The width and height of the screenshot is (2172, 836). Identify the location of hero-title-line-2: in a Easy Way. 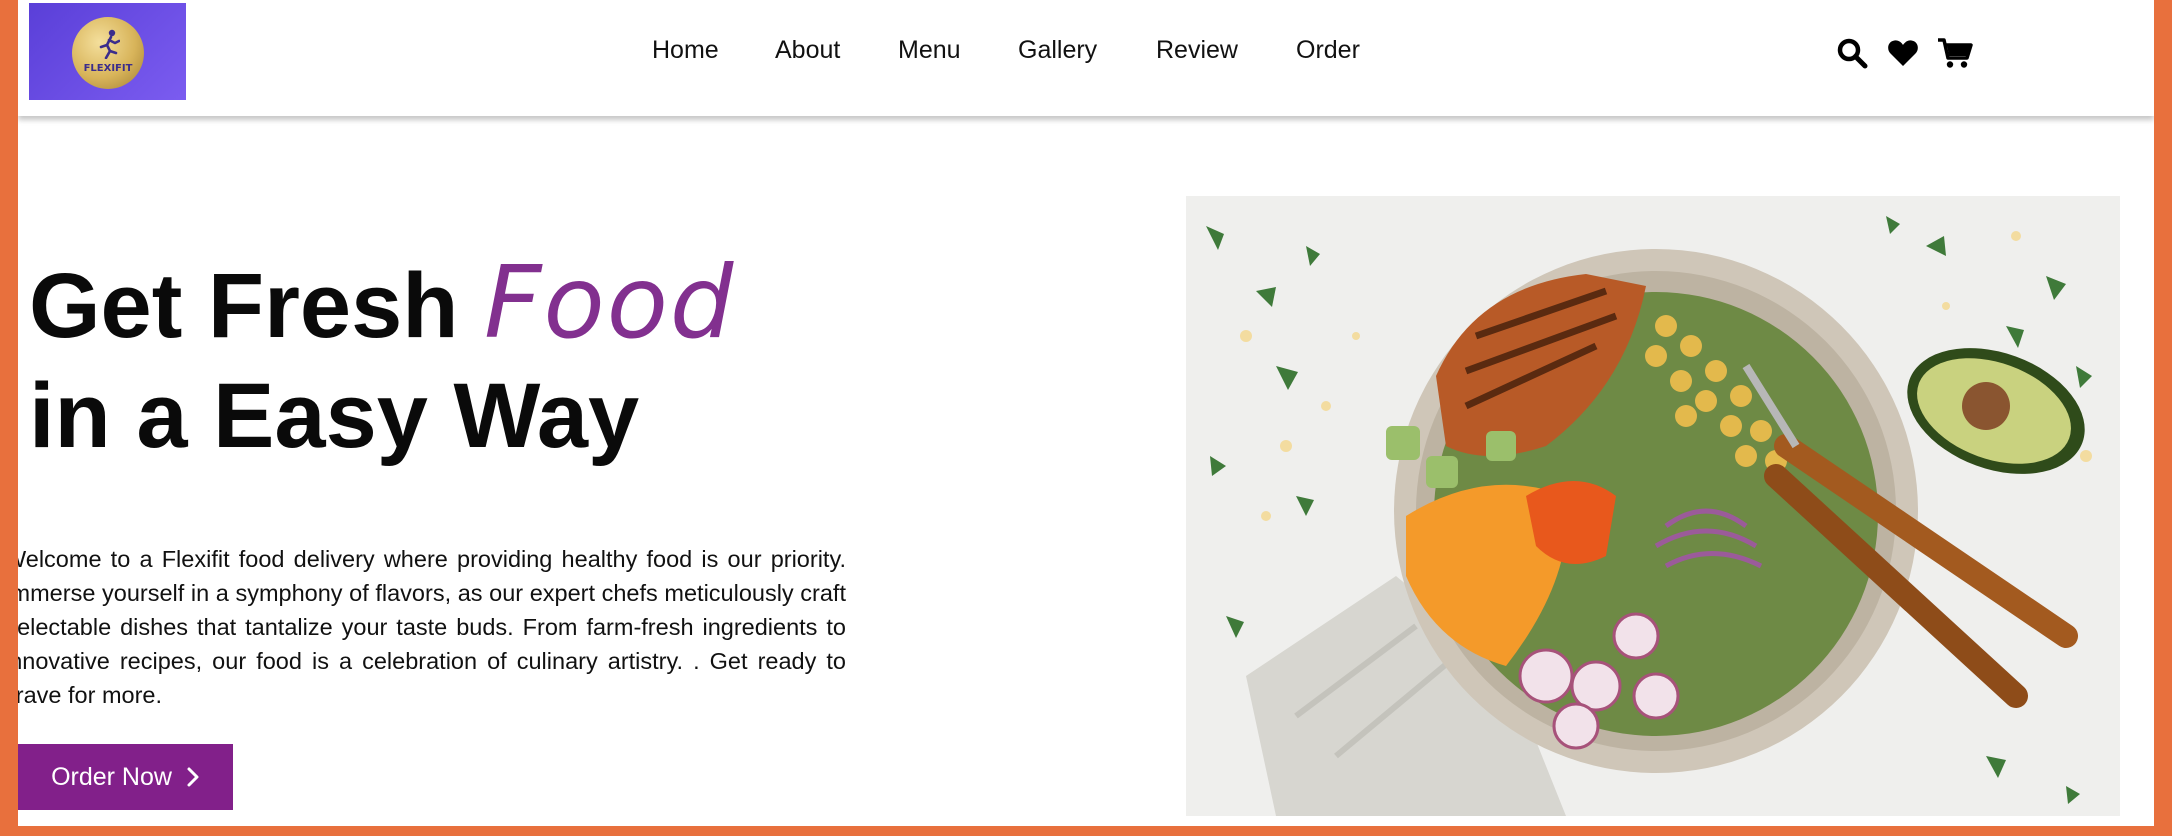
(334, 416).